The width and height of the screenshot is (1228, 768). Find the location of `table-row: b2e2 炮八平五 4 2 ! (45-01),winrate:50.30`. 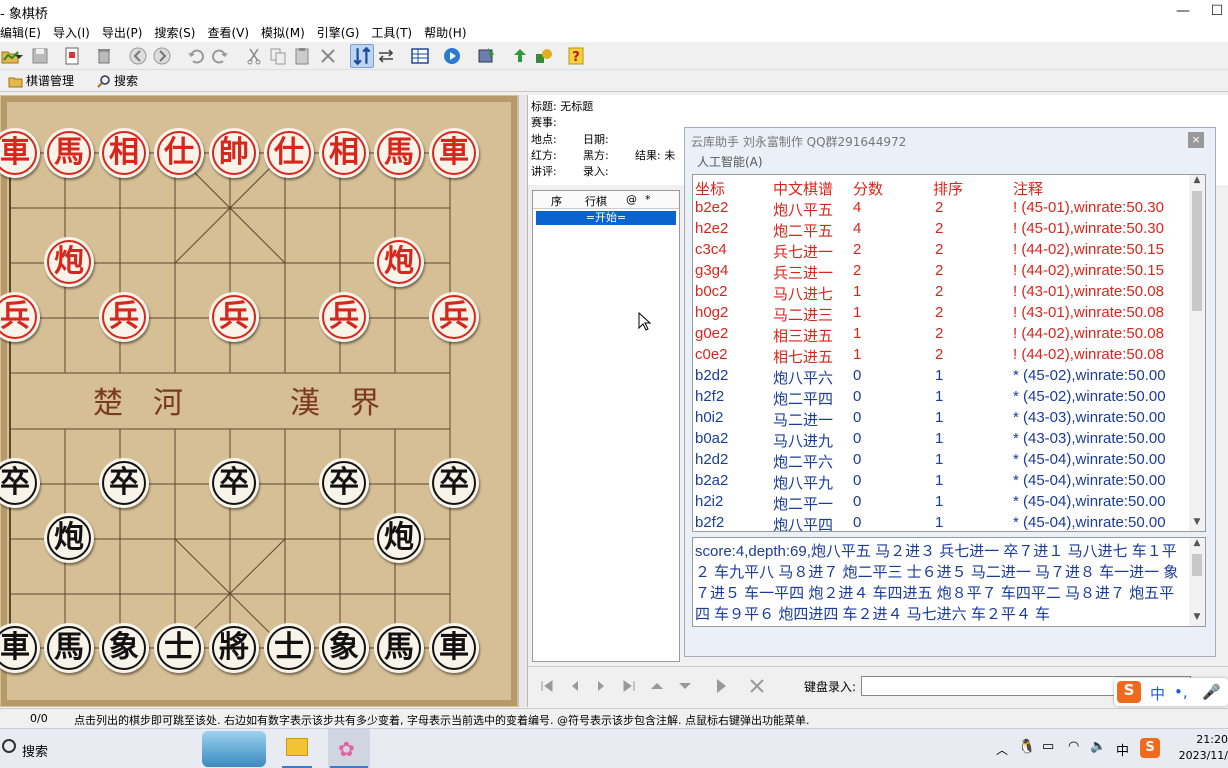

table-row: b2e2 炮八平五 4 2 ! (45-01),winrate:50.30 is located at coordinates (943, 208).